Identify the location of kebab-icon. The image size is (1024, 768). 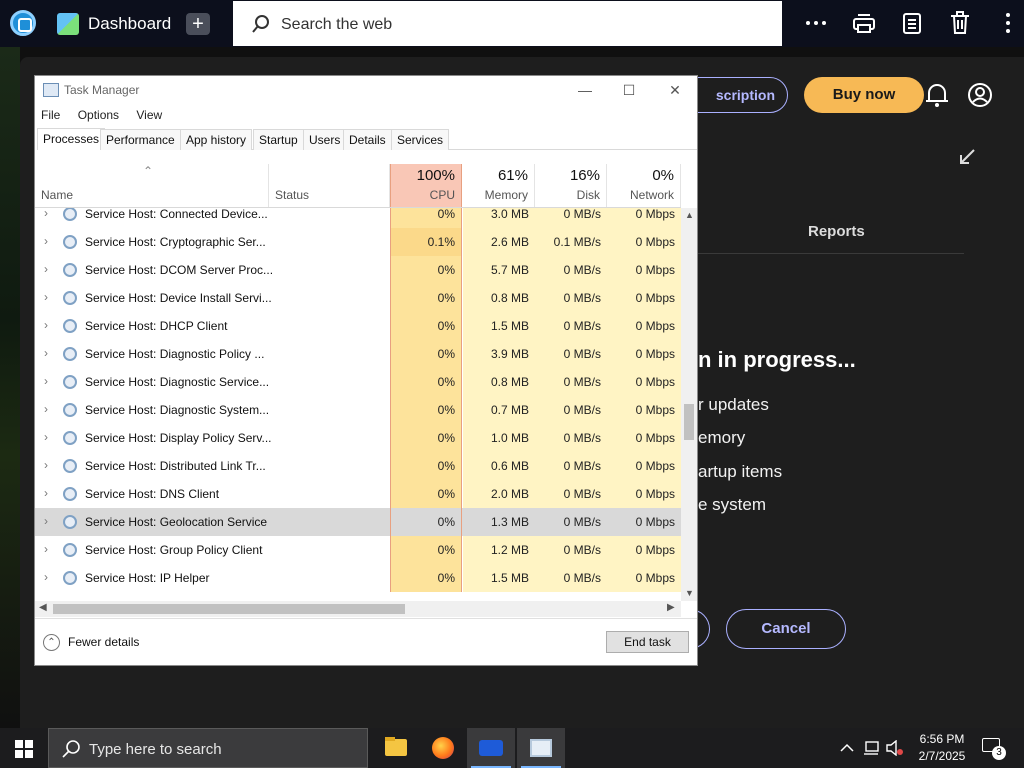
(1008, 23).